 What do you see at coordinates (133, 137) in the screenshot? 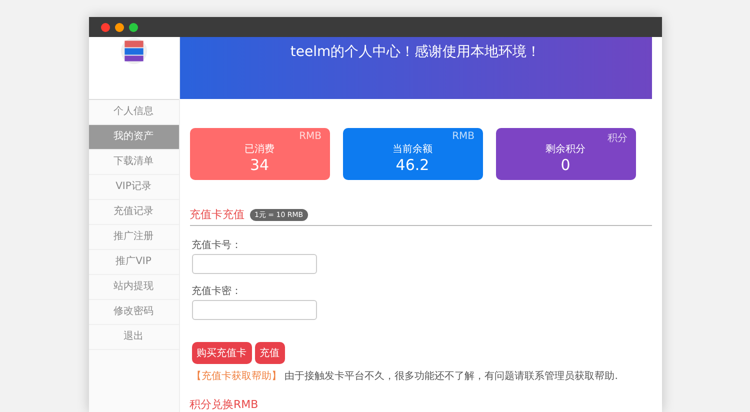
I see `sidebar-item: 我的资产` at bounding box center [133, 137].